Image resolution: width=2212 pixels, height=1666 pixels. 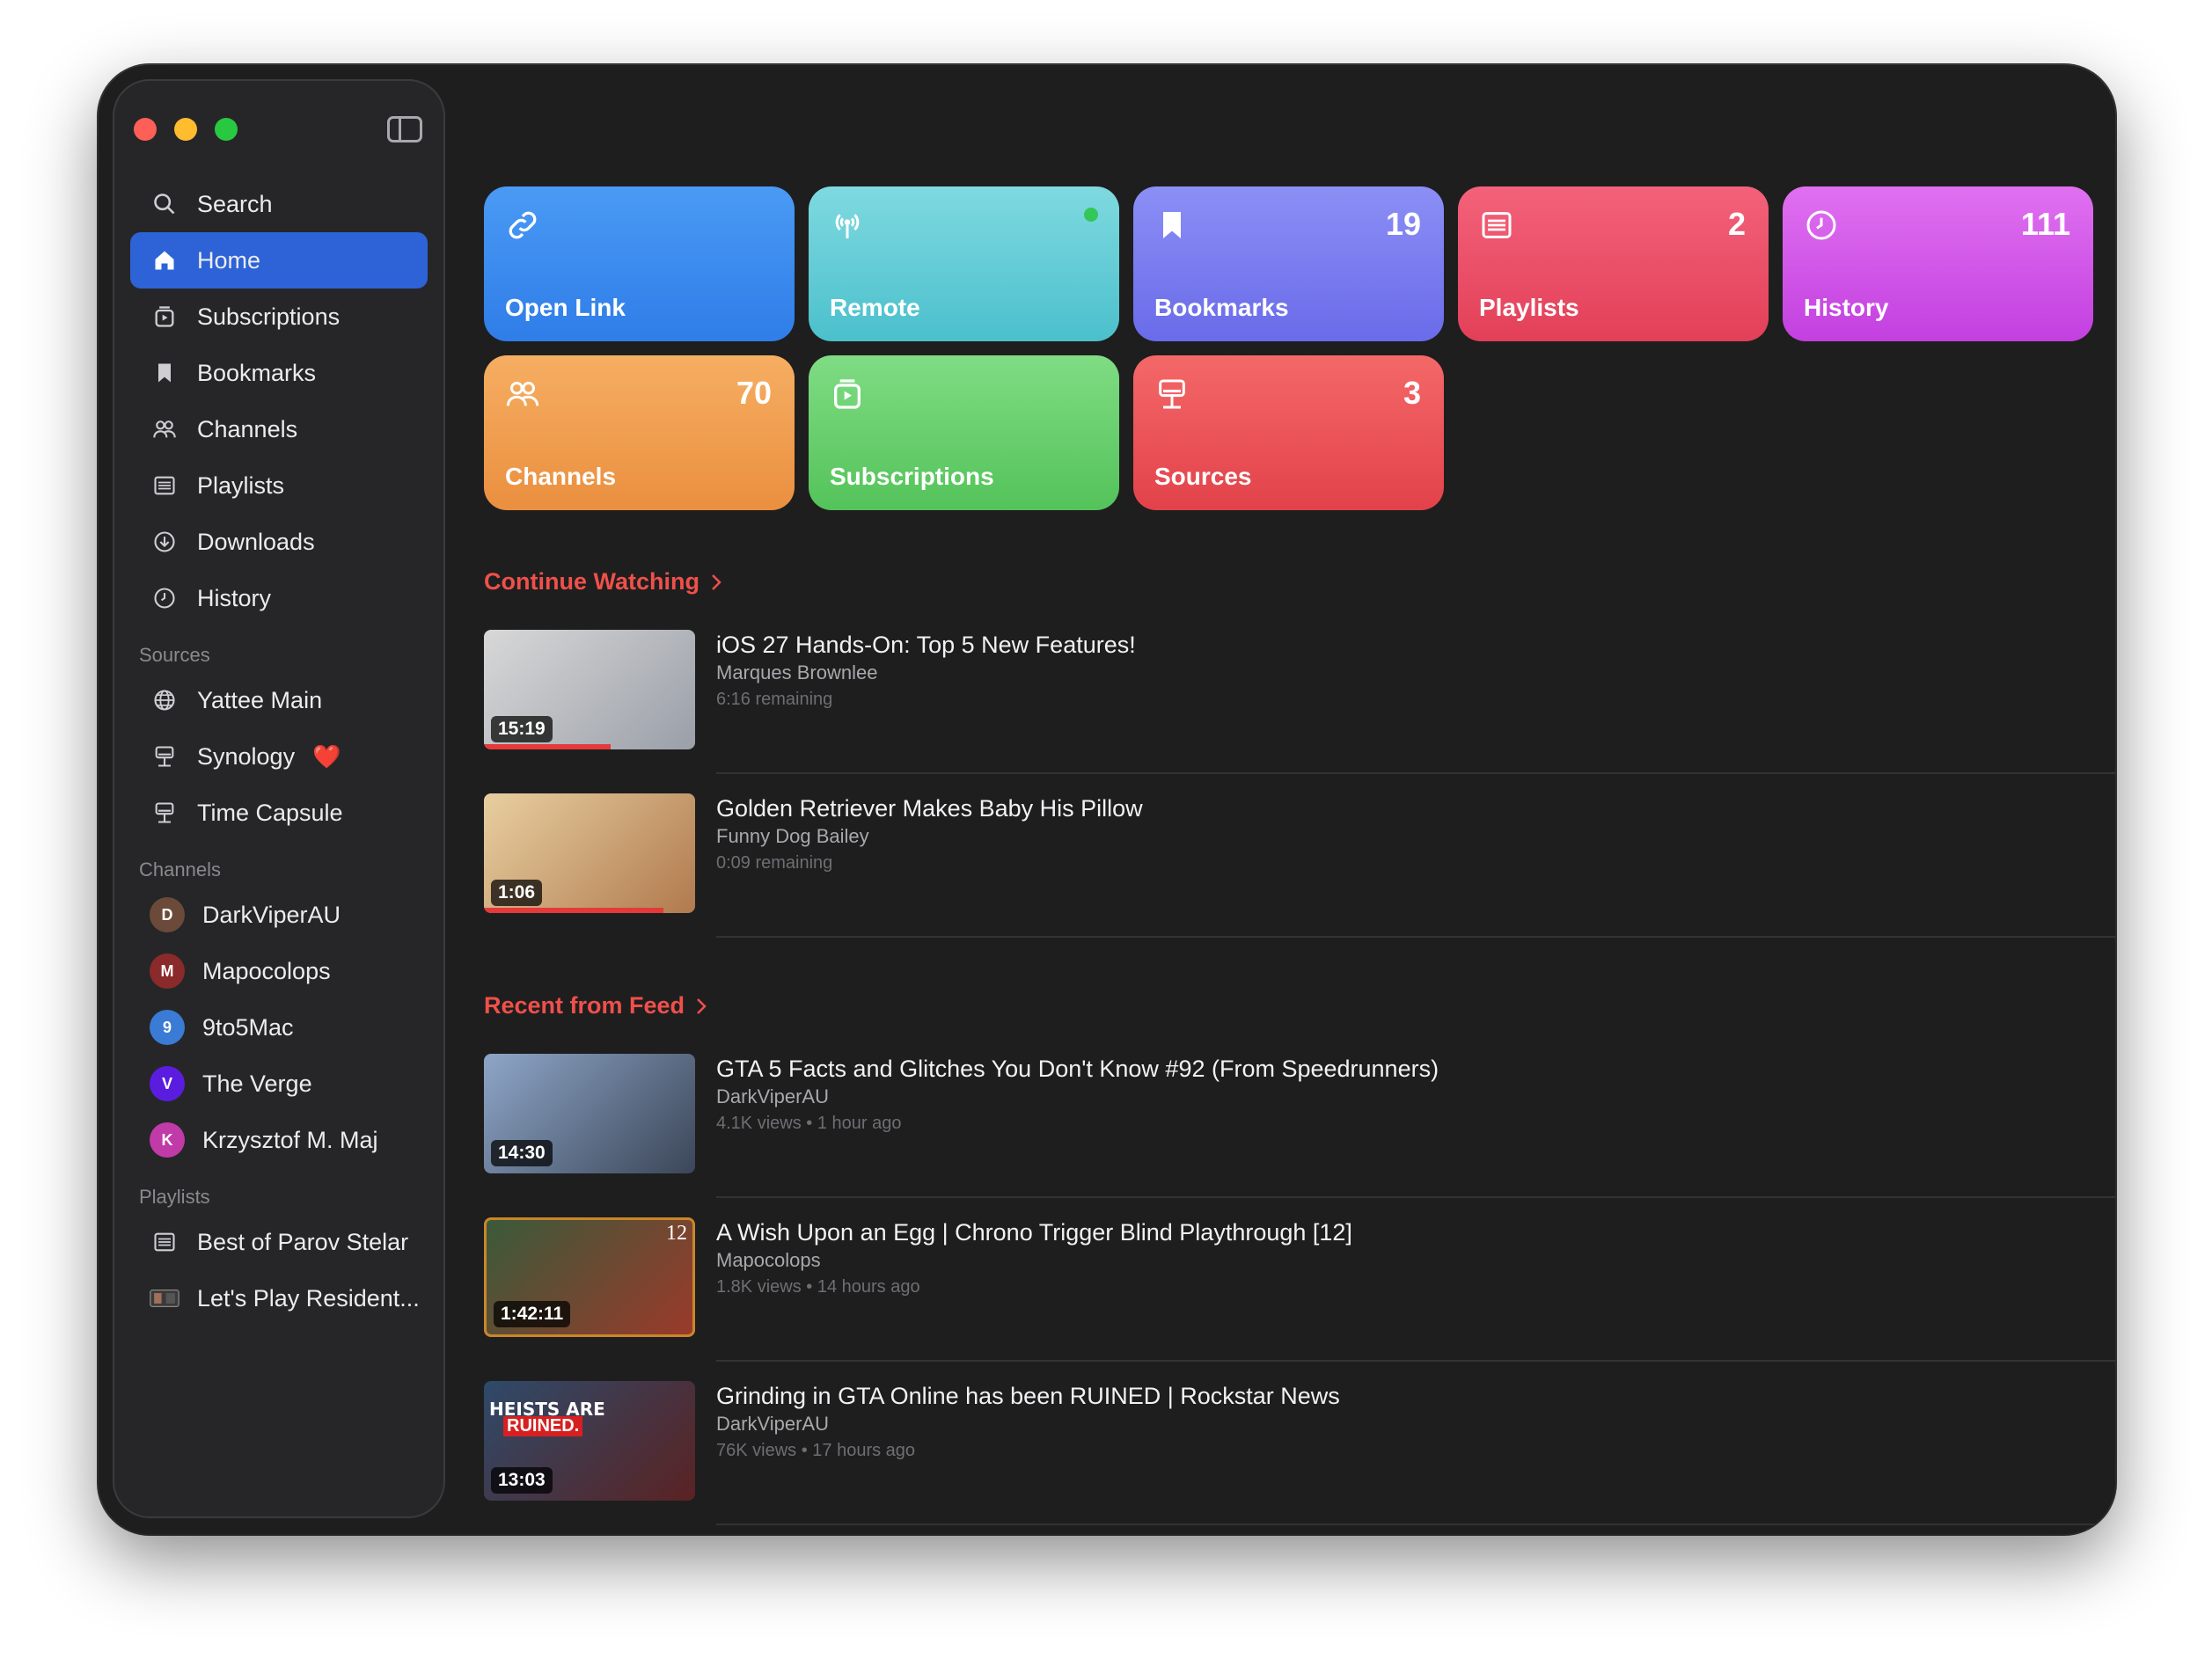 I want to click on tile-remote: Remote, so click(x=964, y=263).